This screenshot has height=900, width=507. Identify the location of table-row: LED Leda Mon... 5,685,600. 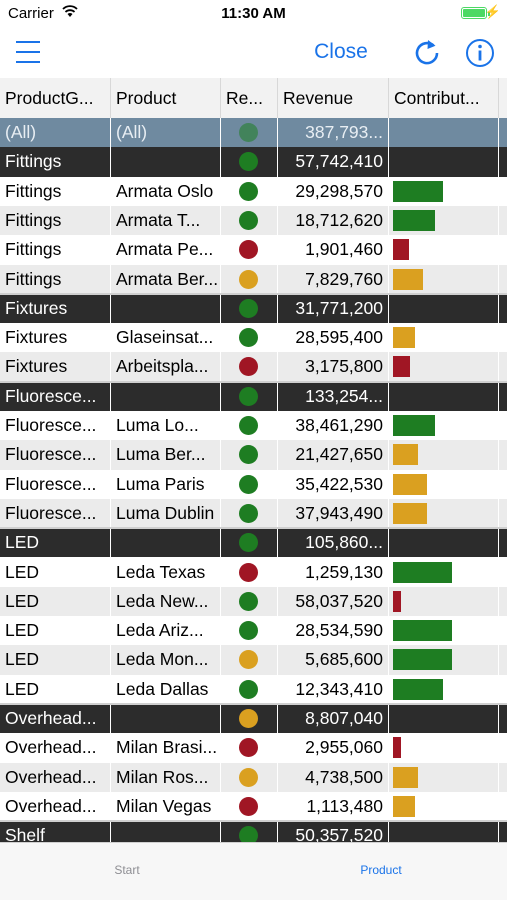
(253, 660).